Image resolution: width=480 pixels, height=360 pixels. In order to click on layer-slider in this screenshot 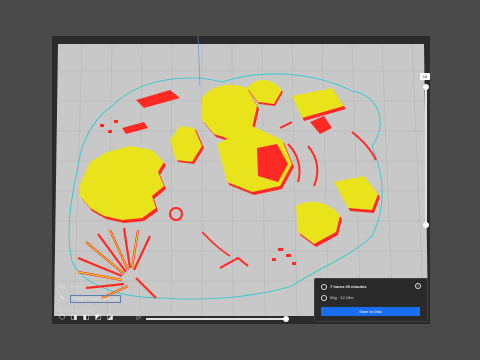, I will do `click(426, 156)`.